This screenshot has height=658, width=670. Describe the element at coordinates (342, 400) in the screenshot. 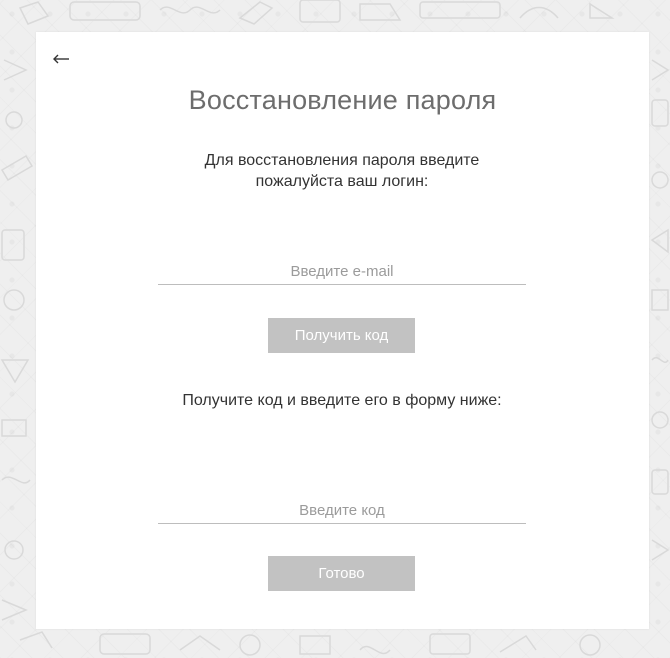

I see `code-instruction: Получите код и введите его в форму ниже:` at that location.